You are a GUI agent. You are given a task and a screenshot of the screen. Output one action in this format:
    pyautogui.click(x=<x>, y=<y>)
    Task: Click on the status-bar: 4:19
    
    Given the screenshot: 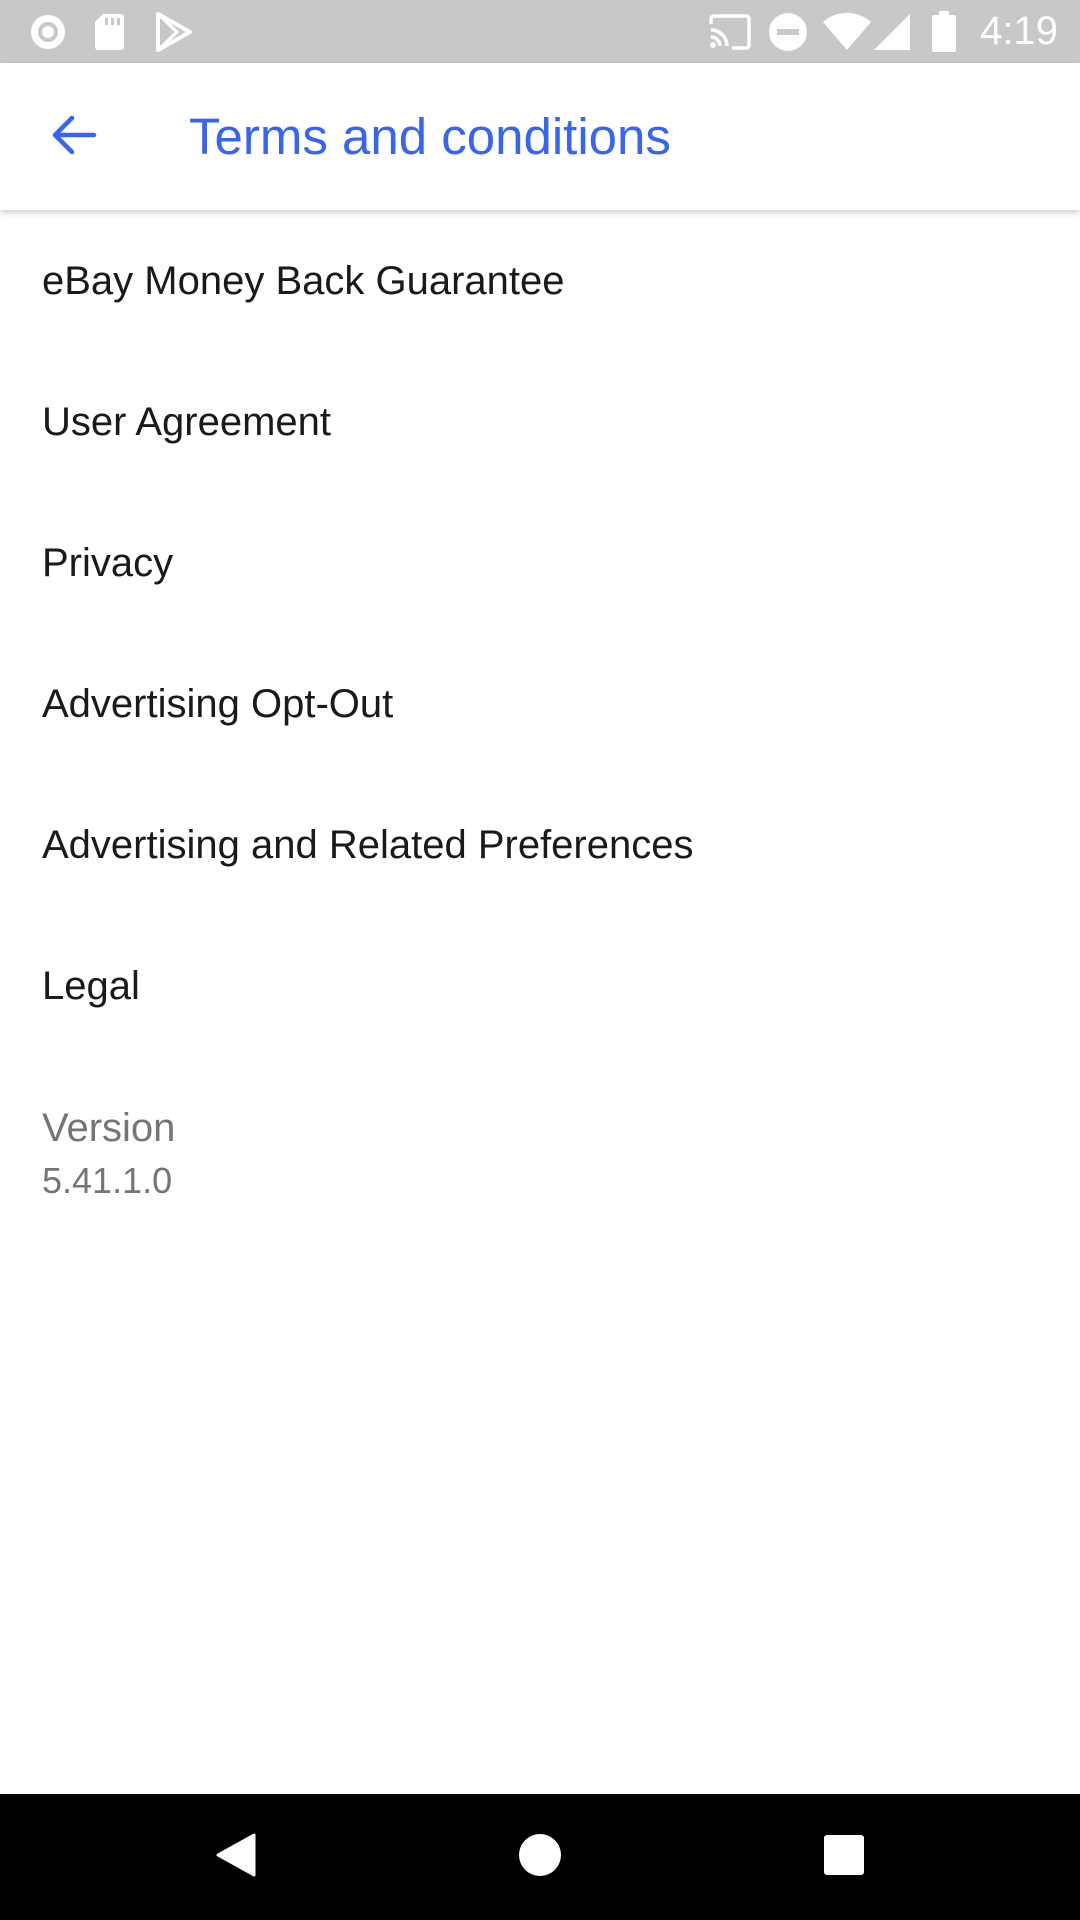 What is the action you would take?
    pyautogui.click(x=540, y=31)
    